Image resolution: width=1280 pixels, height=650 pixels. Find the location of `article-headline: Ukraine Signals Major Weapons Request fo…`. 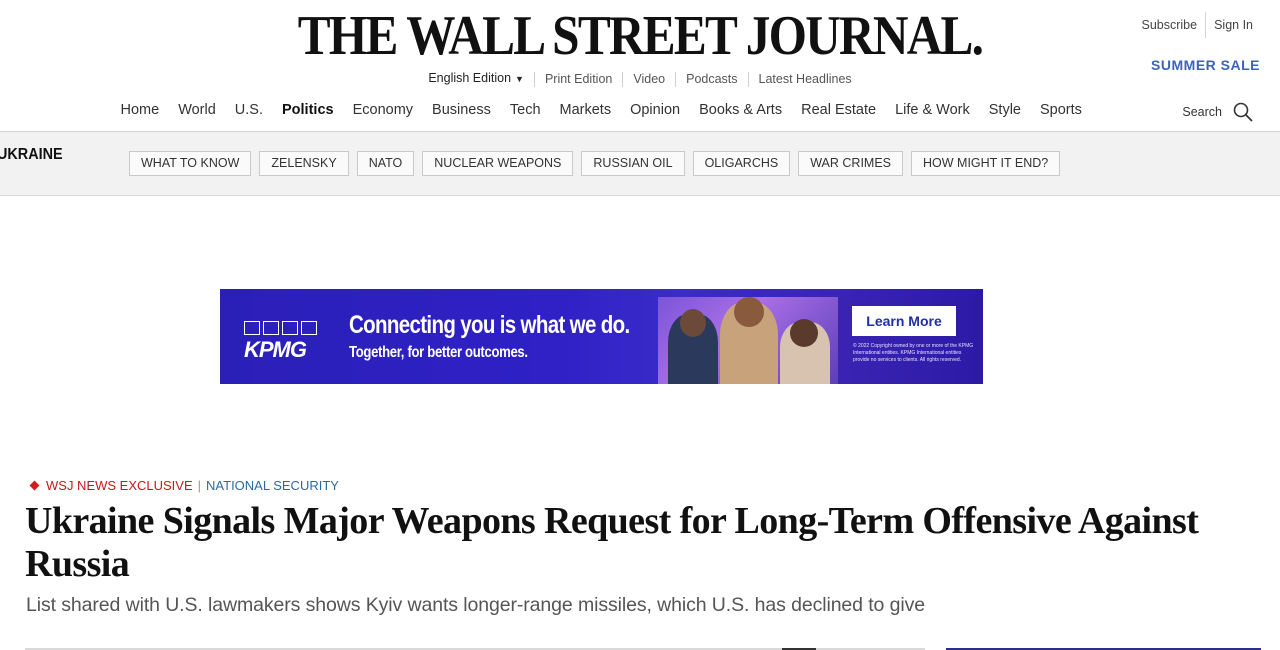

article-headline: Ukraine Signals Major Weapons Request fo… is located at coordinates (612, 542).